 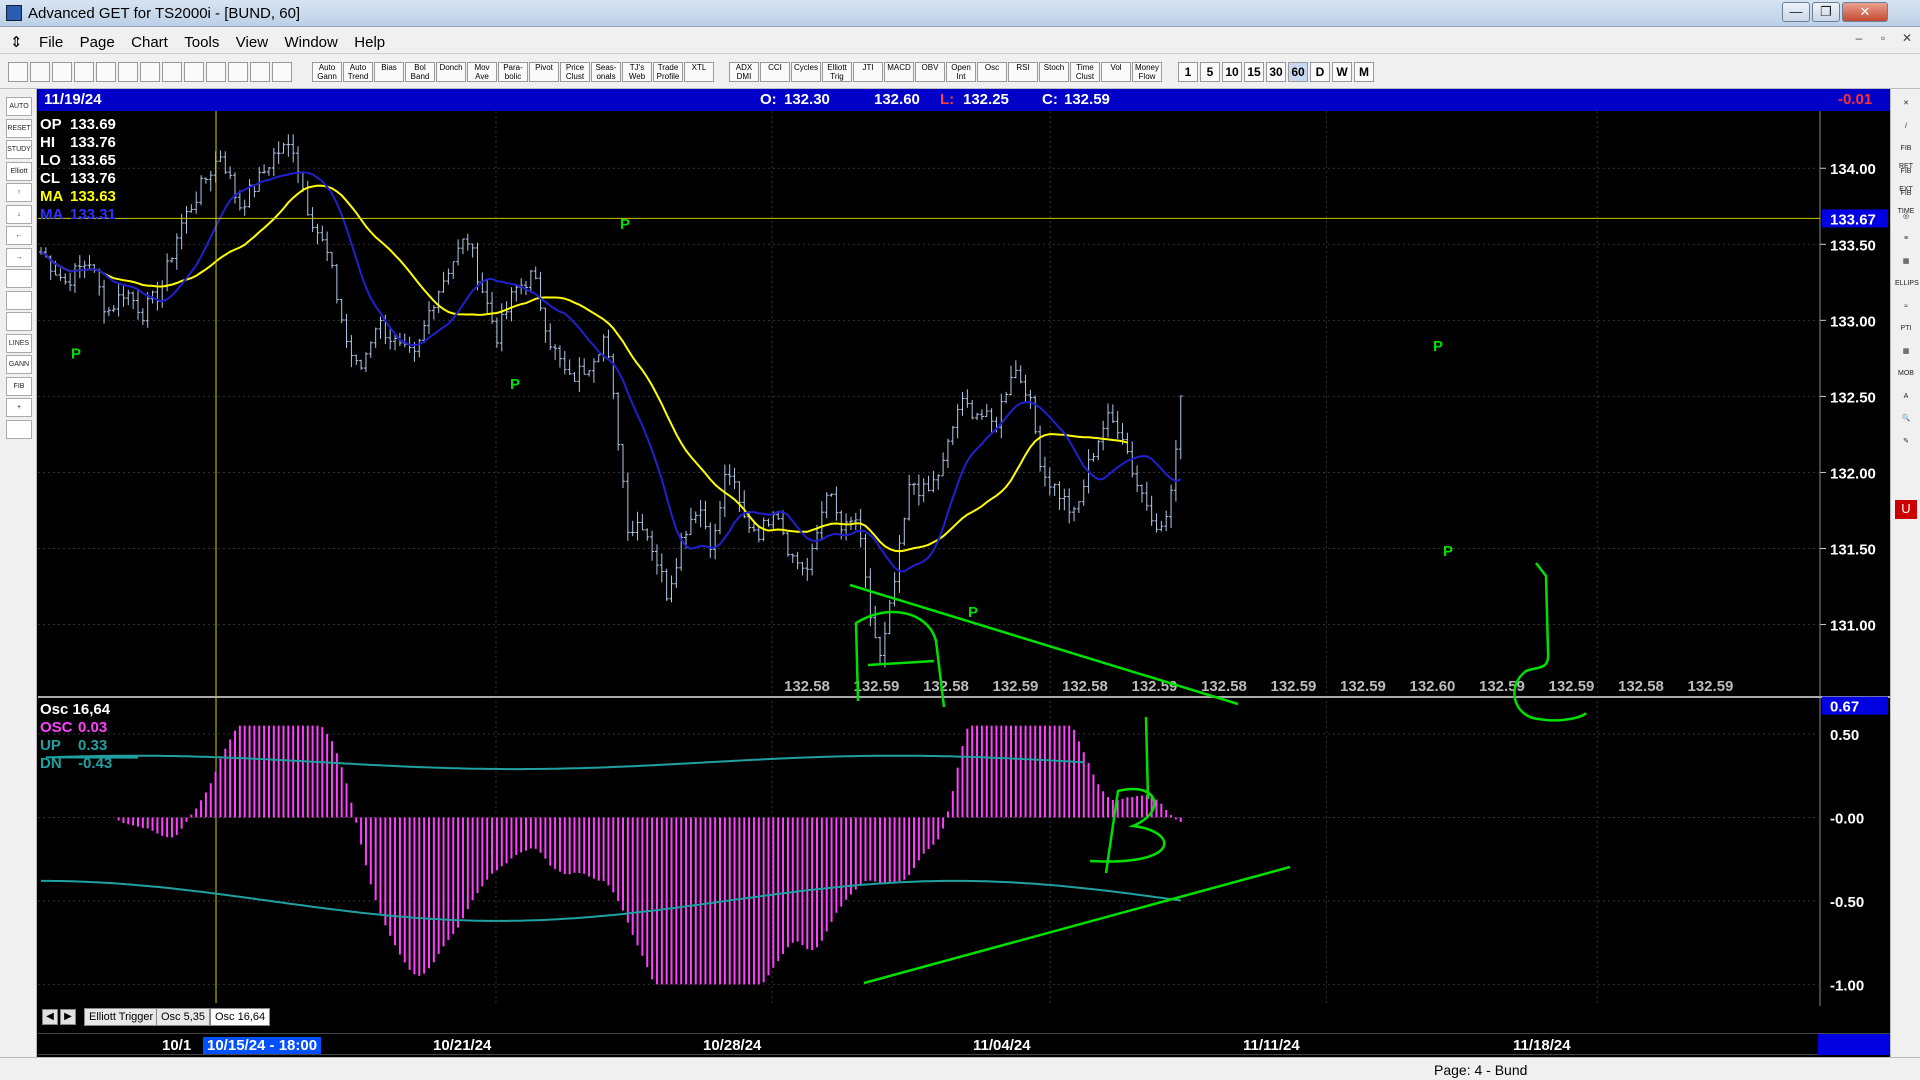 What do you see at coordinates (19, 128) in the screenshot?
I see `left-tool-1: RESET` at bounding box center [19, 128].